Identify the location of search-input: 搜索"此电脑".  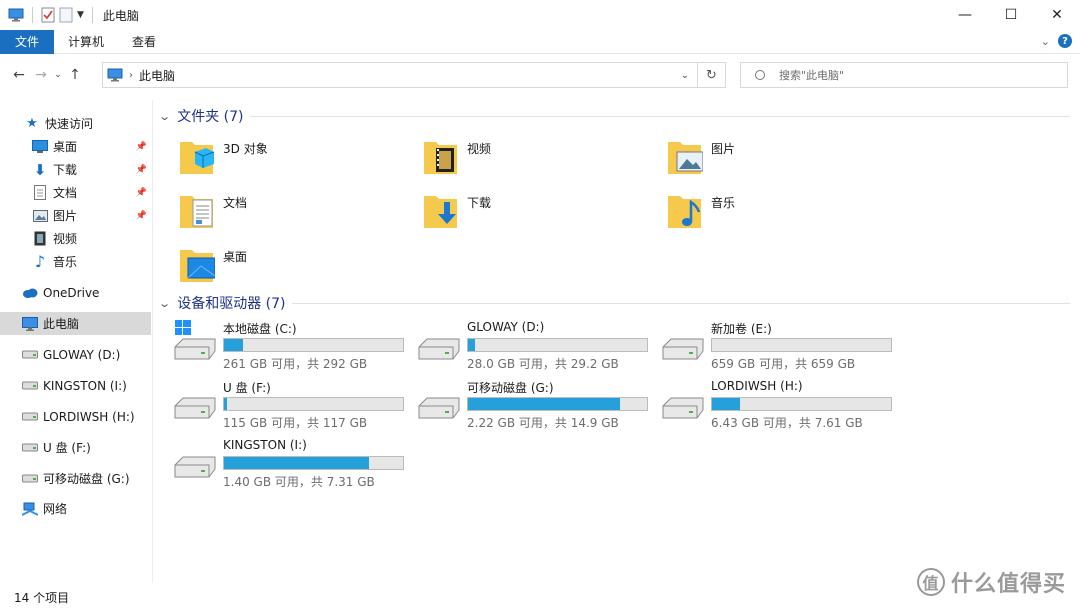
(904, 75).